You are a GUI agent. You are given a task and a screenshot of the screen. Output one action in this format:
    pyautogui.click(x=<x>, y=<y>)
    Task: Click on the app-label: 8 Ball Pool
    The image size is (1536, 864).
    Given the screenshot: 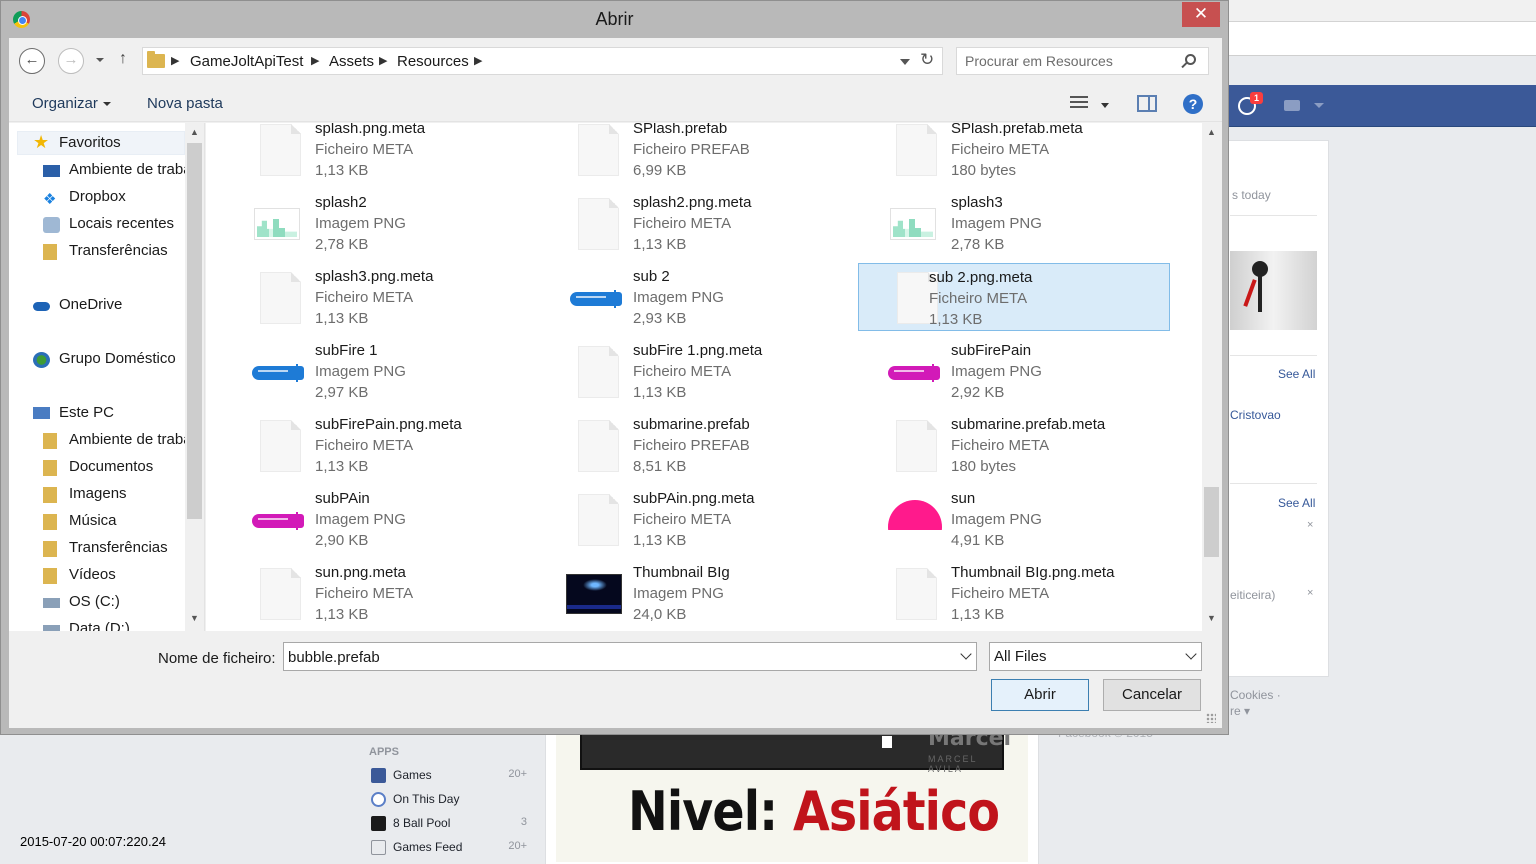 What is the action you would take?
    pyautogui.click(x=422, y=823)
    